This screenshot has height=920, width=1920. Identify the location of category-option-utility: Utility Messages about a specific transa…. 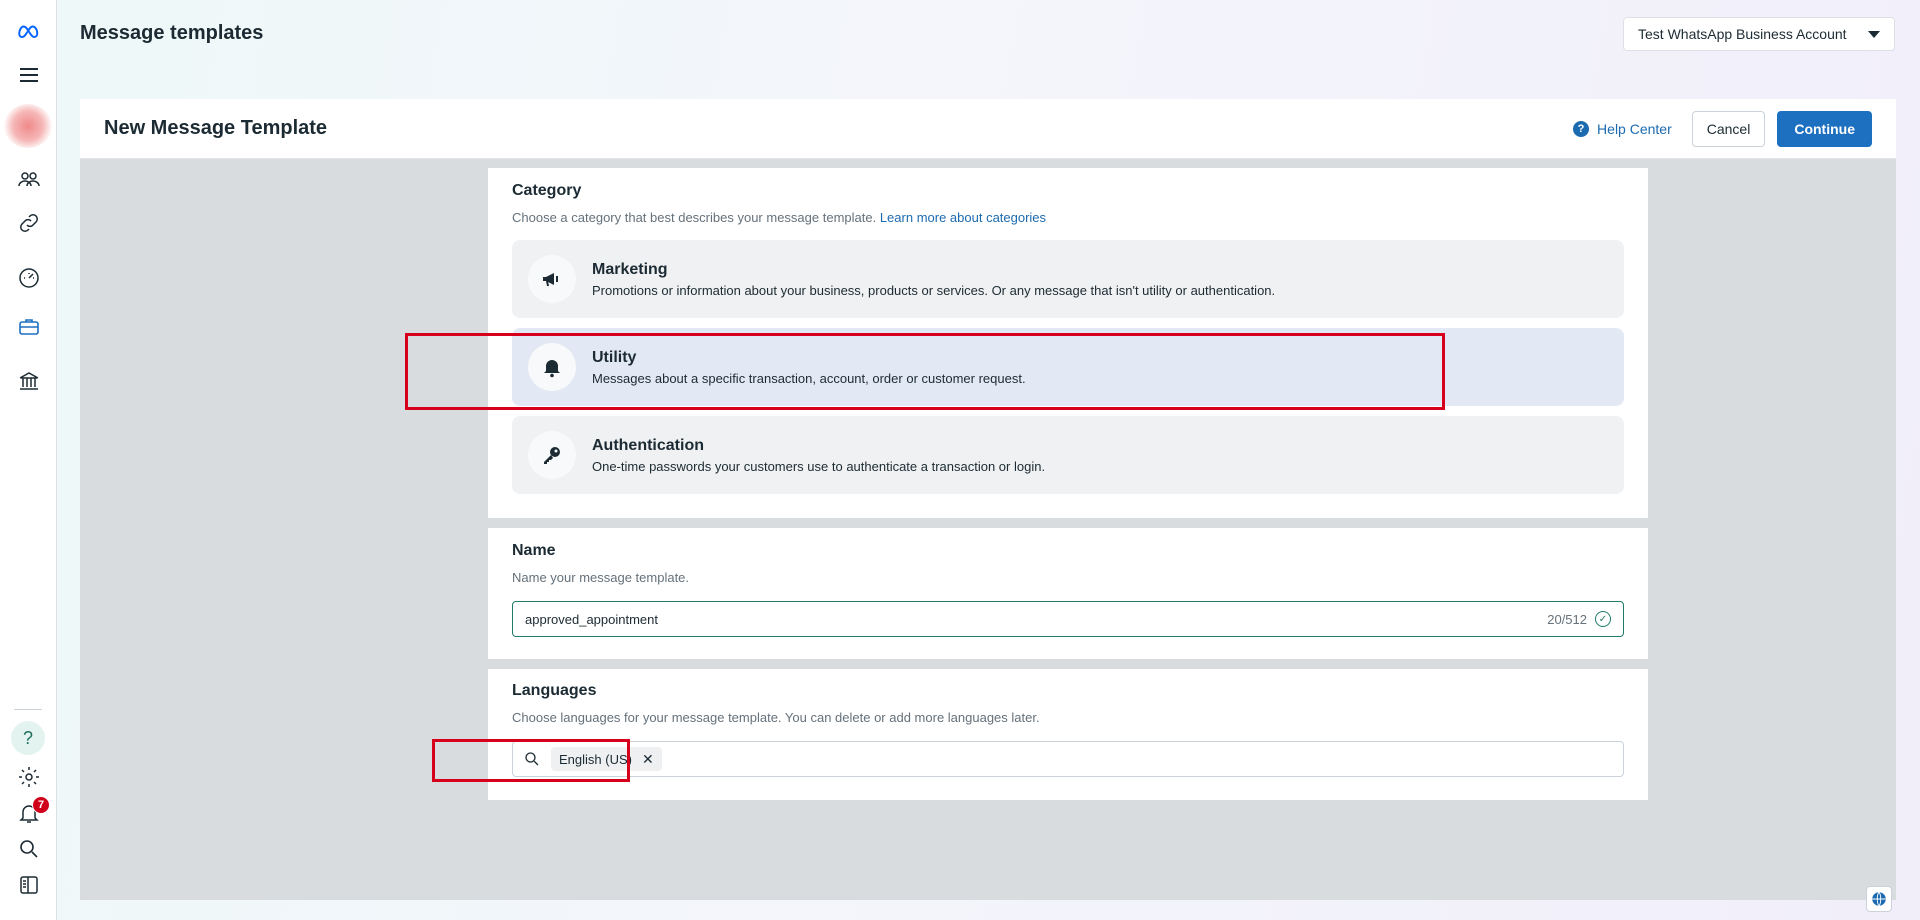
(1068, 367).